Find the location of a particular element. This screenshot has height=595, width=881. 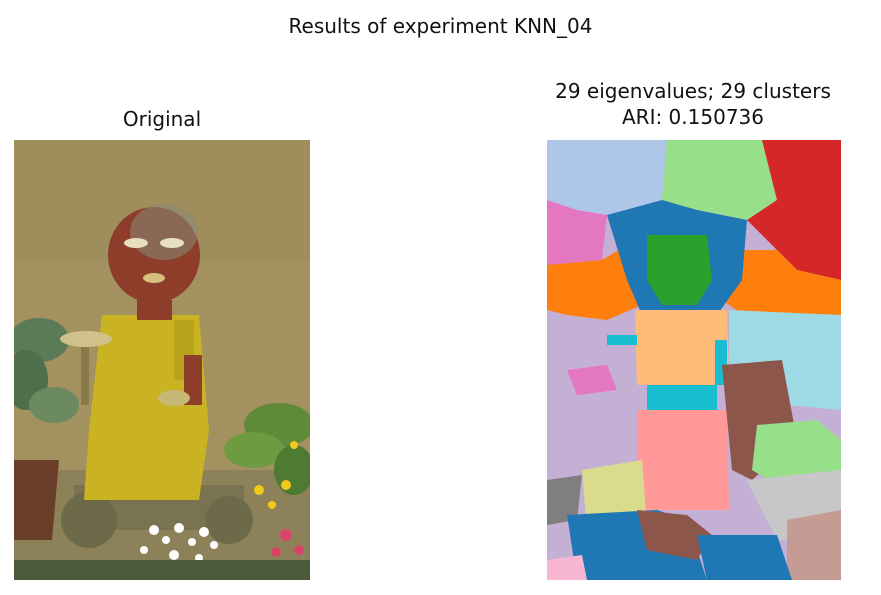

segmentation-title-line2: ARI: 0.150736 is located at coordinates (692, 117).